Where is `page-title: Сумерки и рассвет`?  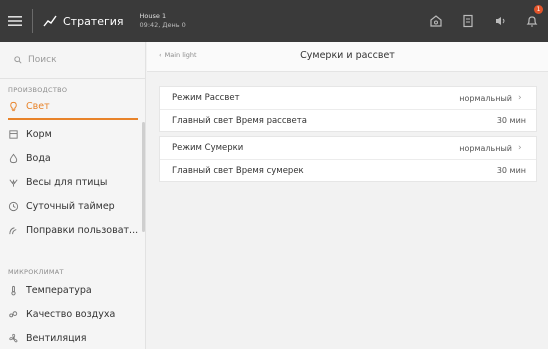 page-title: Сумерки и рассвет is located at coordinates (347, 55).